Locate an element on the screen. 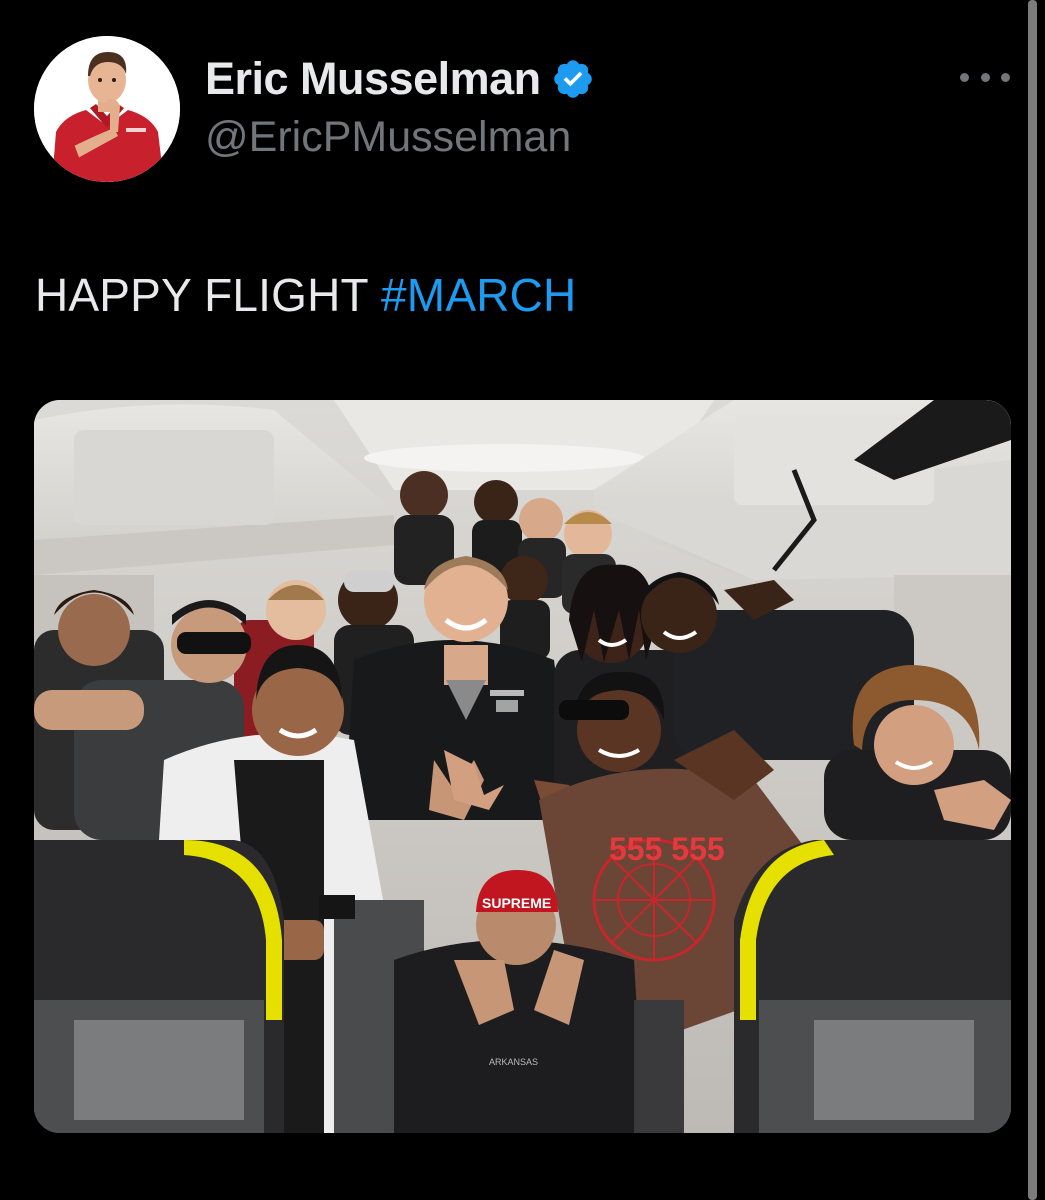  verified-badge-icon is located at coordinates (573, 79).